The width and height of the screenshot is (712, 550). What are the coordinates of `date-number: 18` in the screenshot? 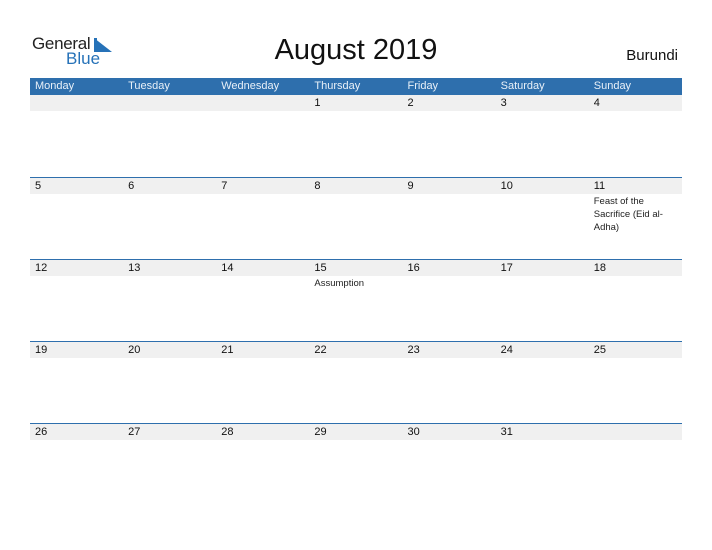 It's located at (599, 268).